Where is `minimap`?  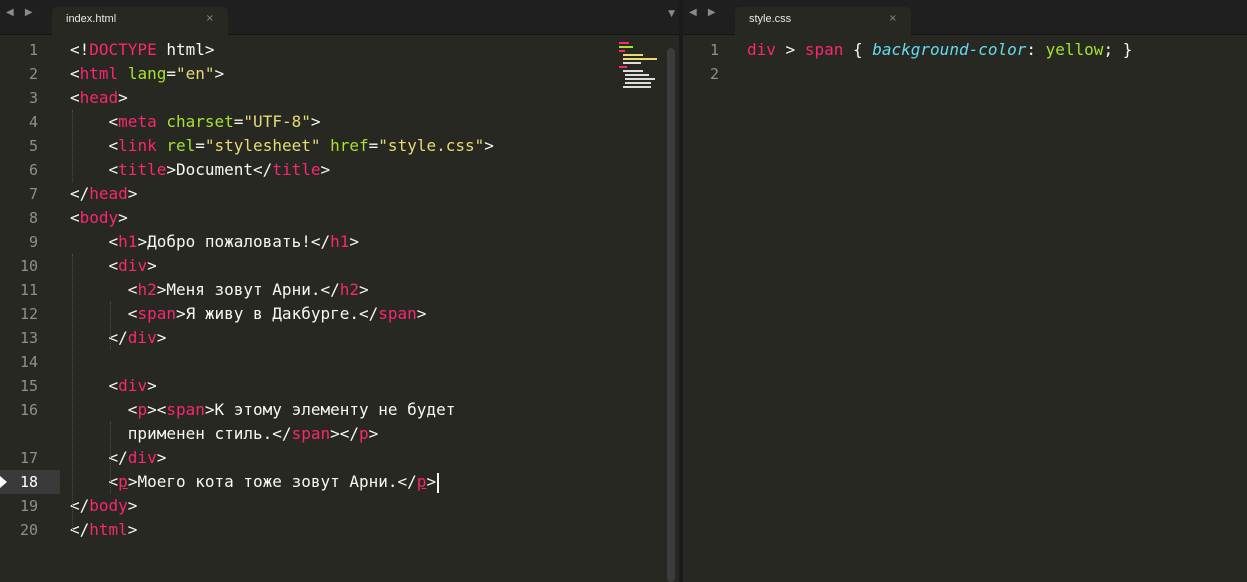
minimap is located at coordinates (641, 65).